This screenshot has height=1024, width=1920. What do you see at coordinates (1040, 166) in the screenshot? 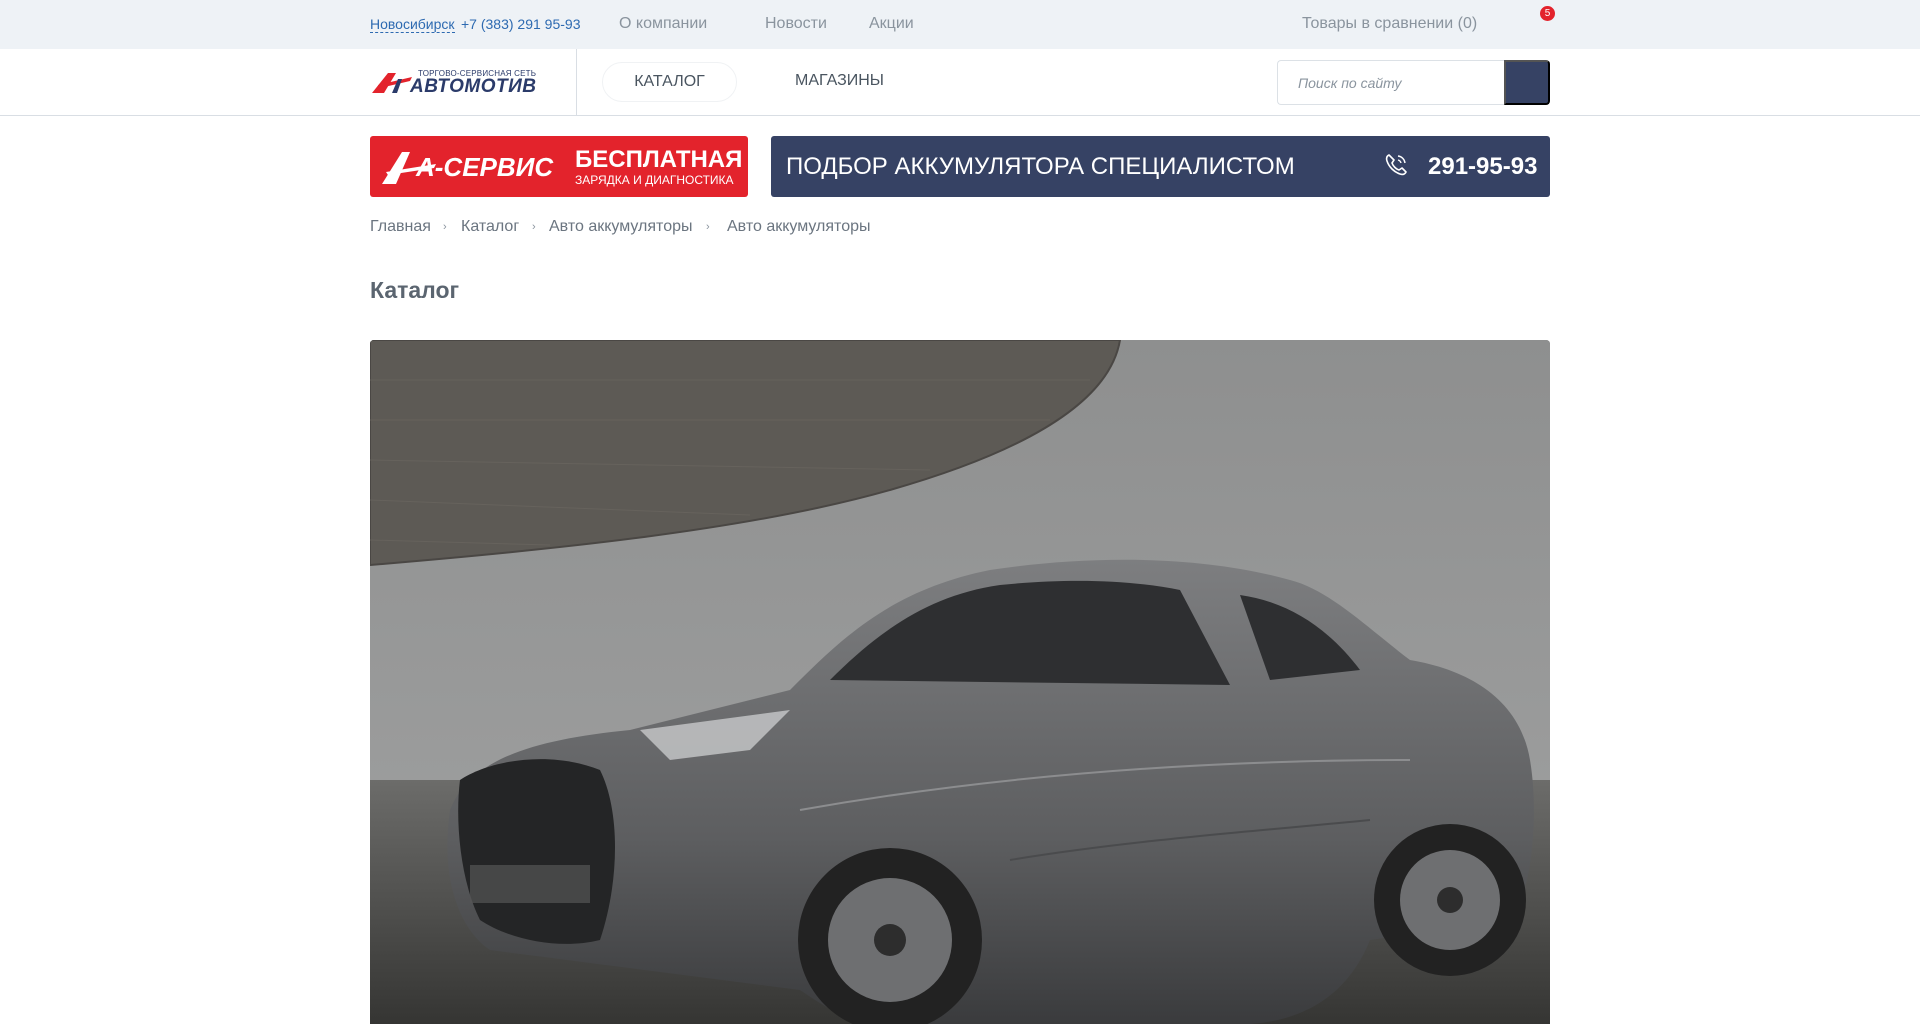
I see `battery-banner-title: ПОДБОР АККУМУЛЯТОРА СПЕЦИАЛИСТОМ` at bounding box center [1040, 166].